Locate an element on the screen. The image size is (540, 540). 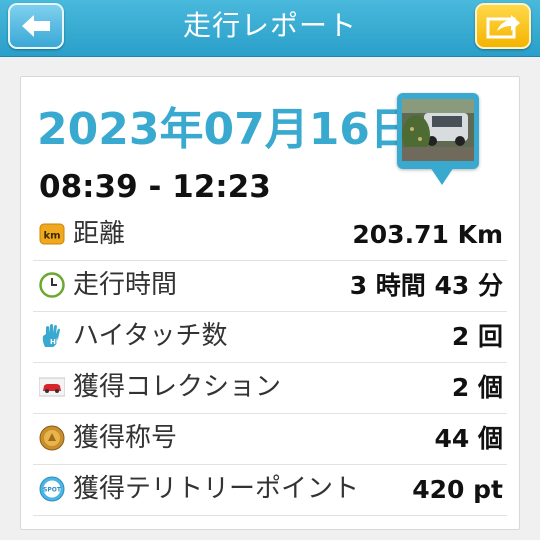
hi-five-hand-icon: Hi is located at coordinates (51, 335).